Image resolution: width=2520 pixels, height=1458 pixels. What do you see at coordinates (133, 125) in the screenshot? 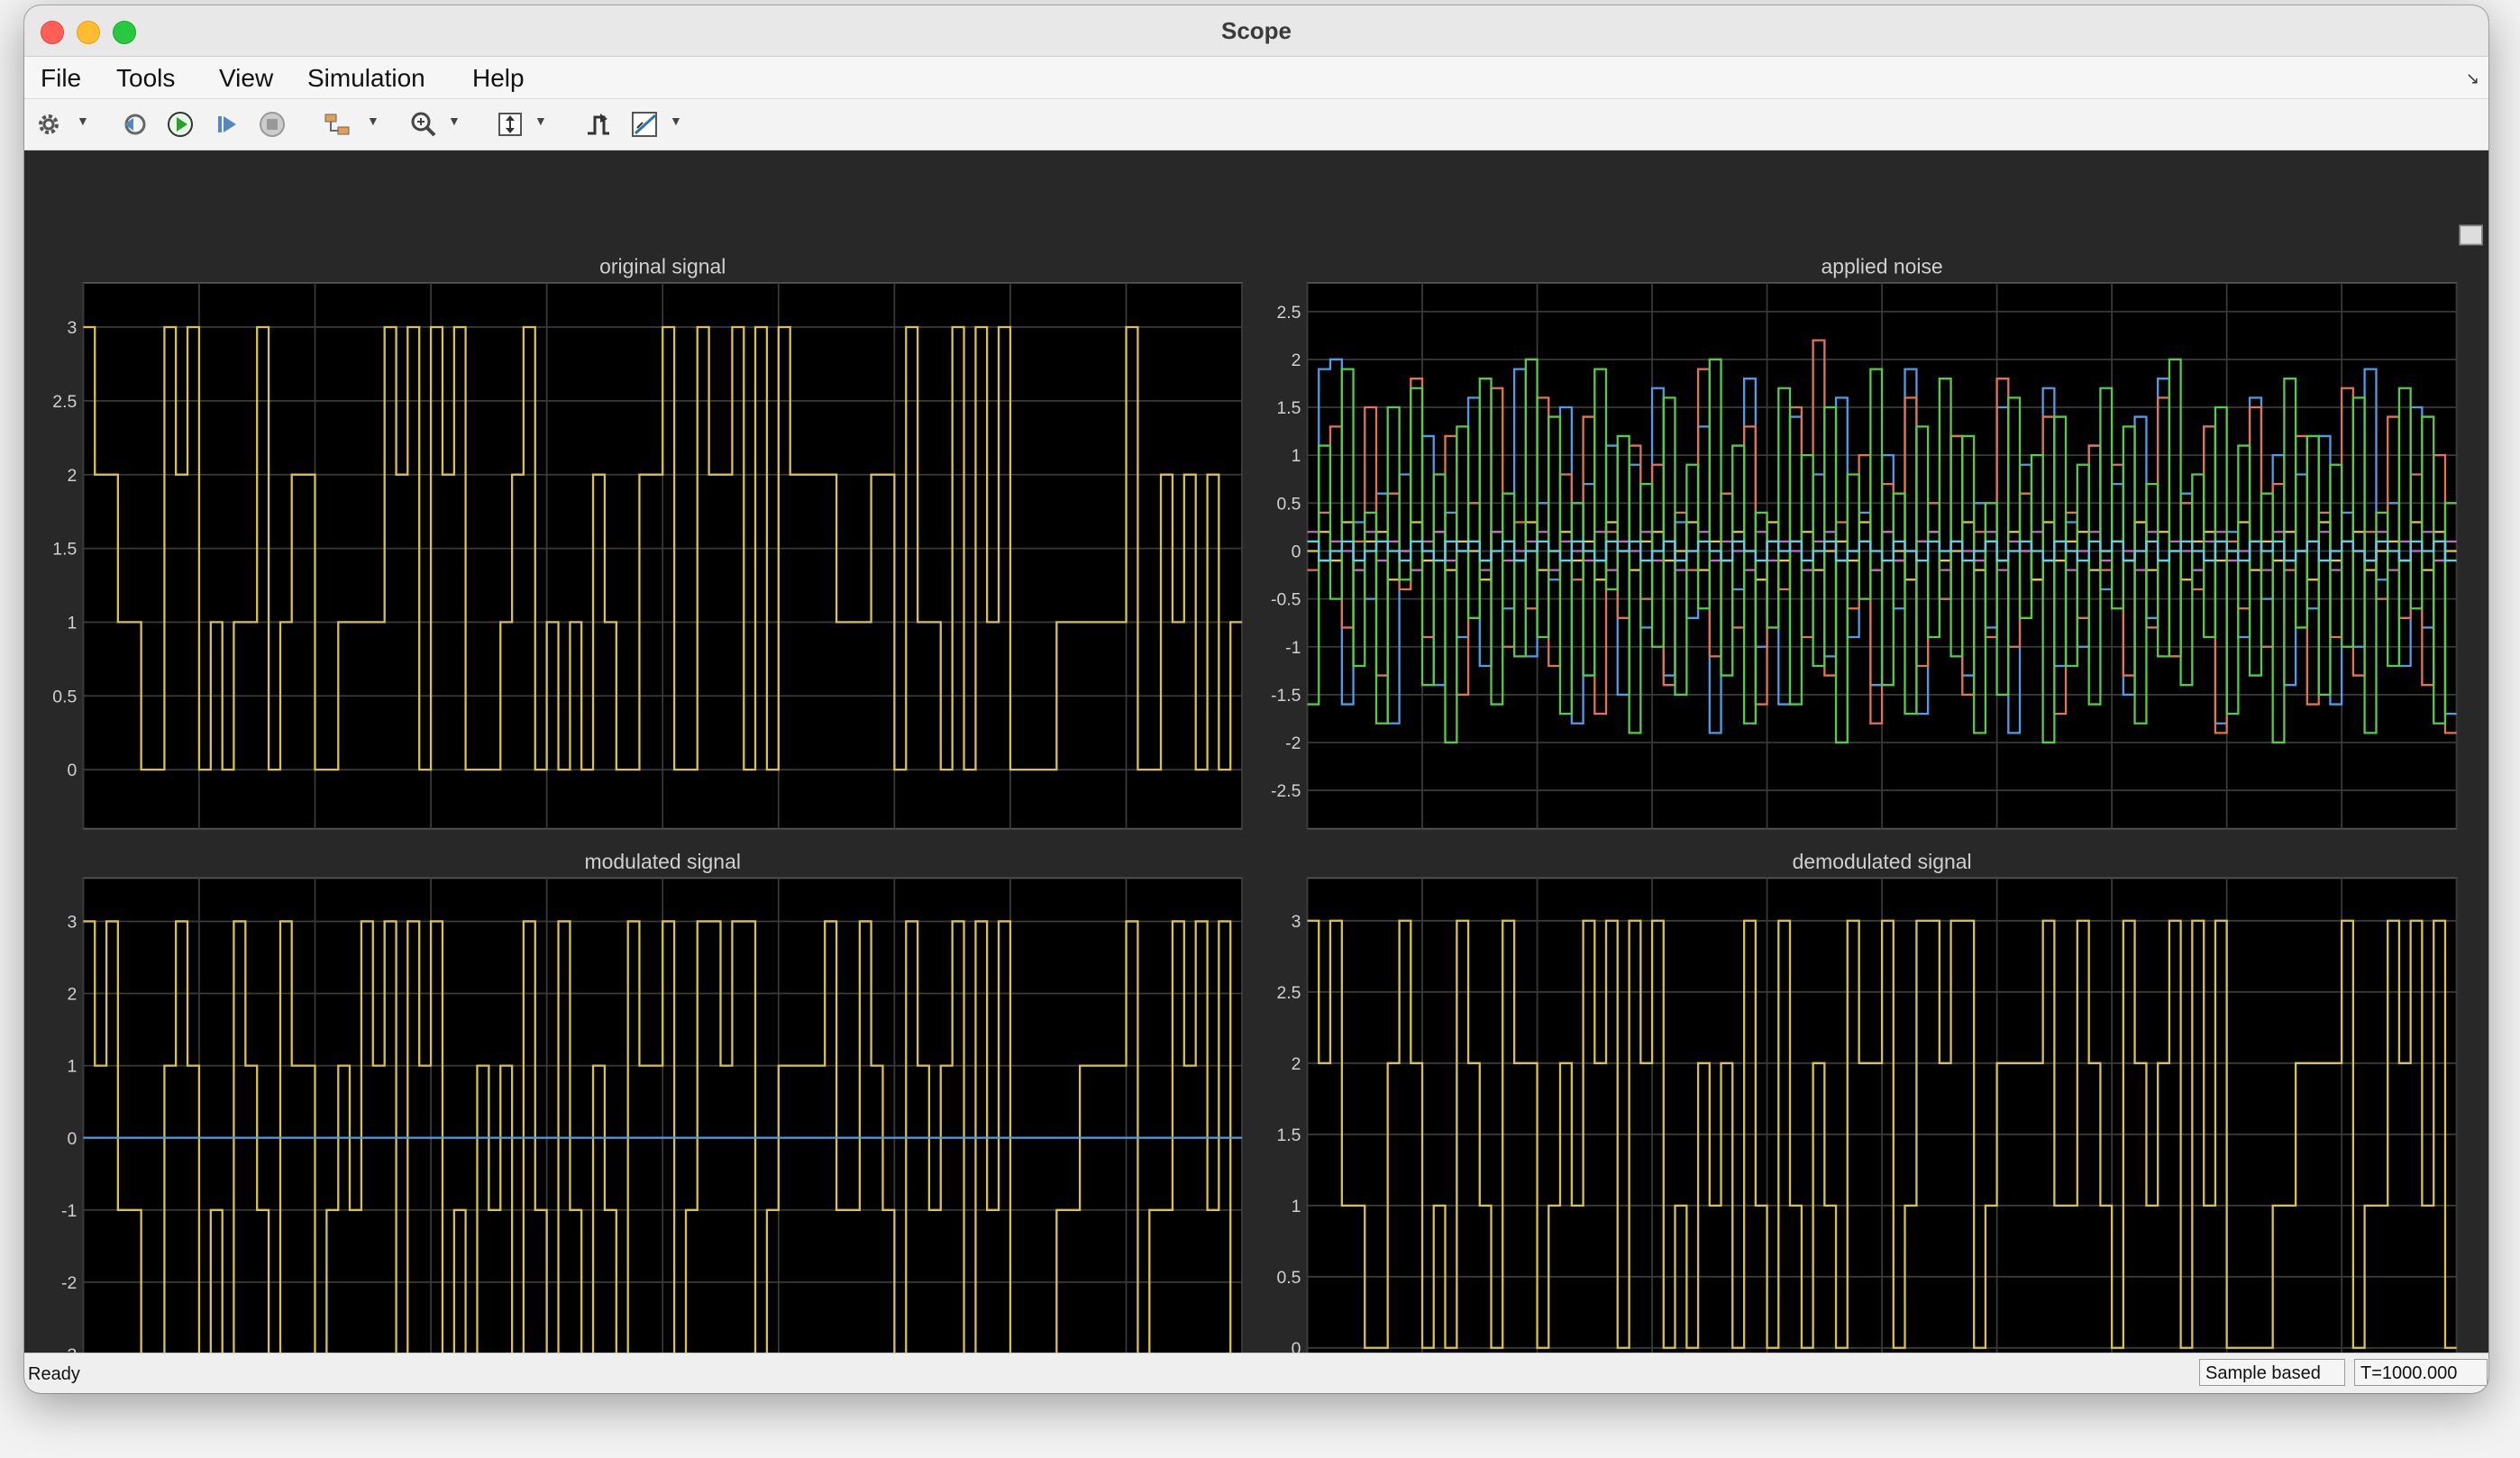
I see `step-back-icon` at bounding box center [133, 125].